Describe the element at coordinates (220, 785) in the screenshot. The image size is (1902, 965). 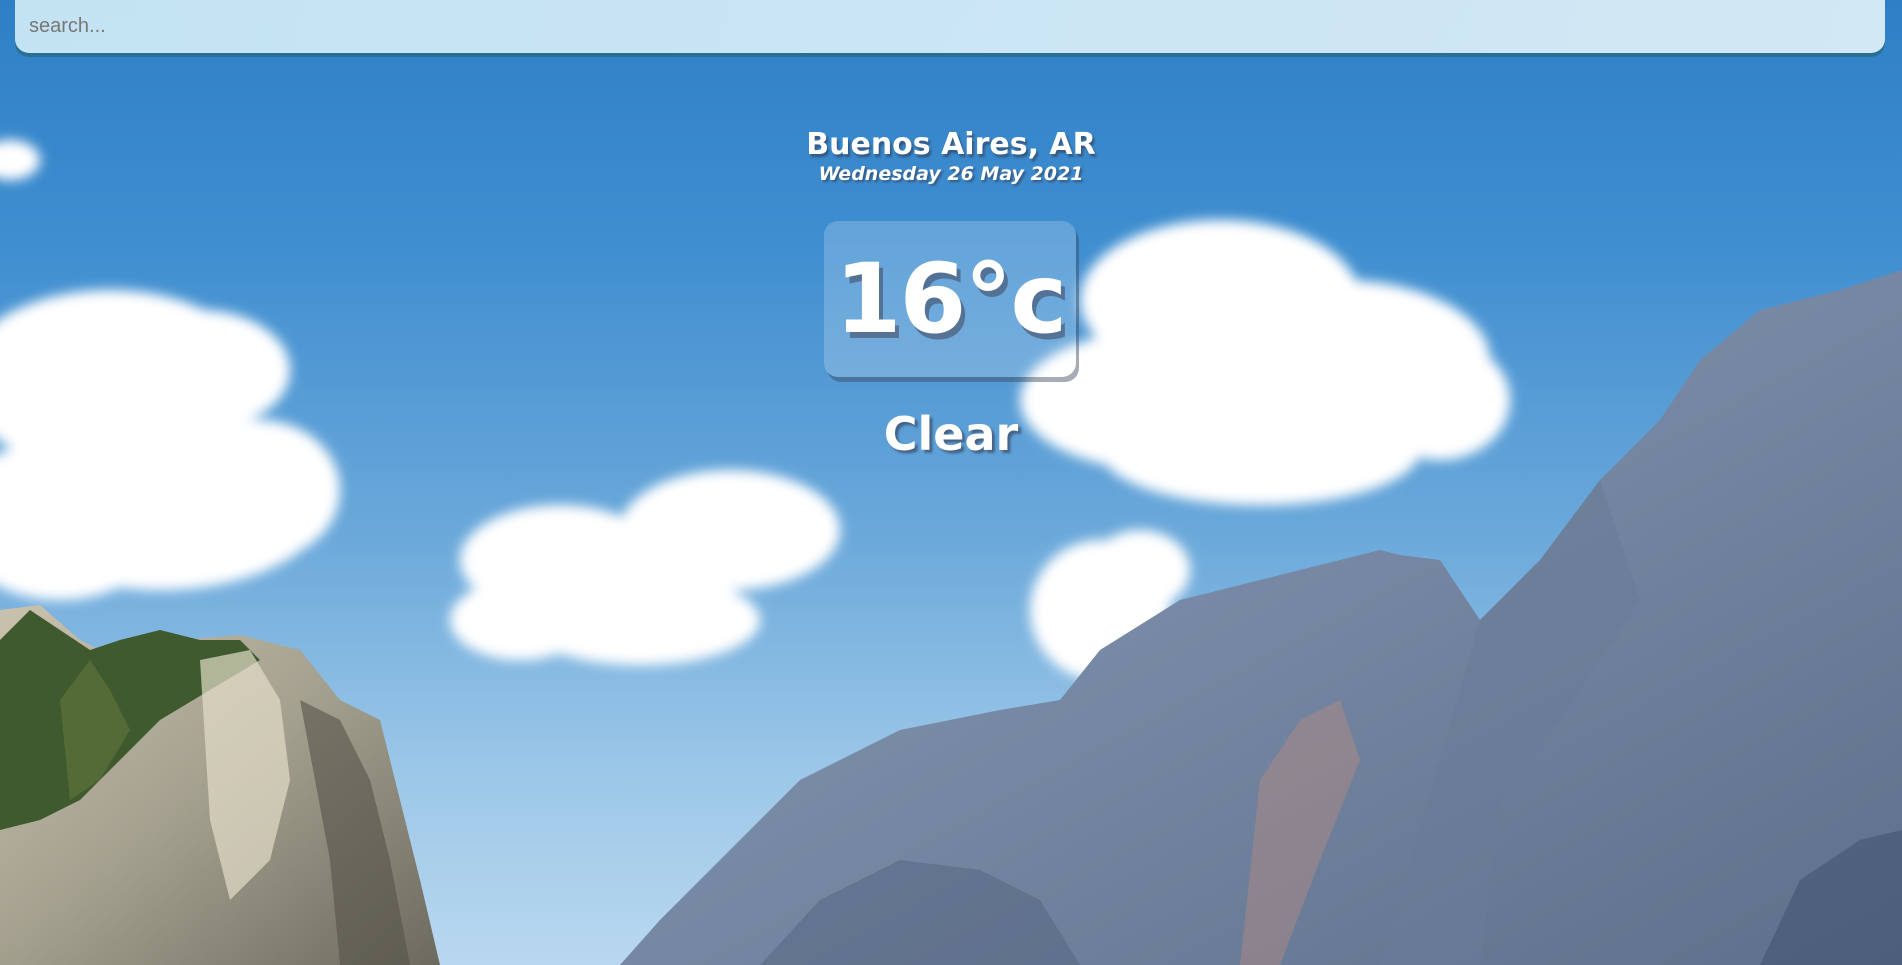
I see `cliff-left` at that location.